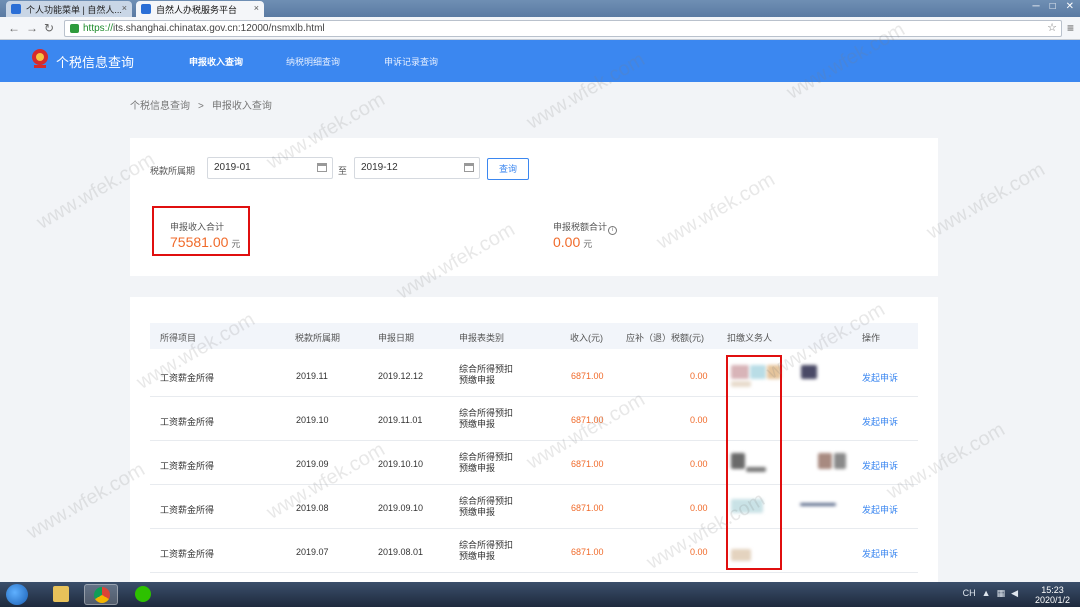 This screenshot has height=607, width=1080. Describe the element at coordinates (540, 594) in the screenshot. I see `windows-taskbar: CH ▲ ▦ ◀ 15:23 2020/1/2` at that location.